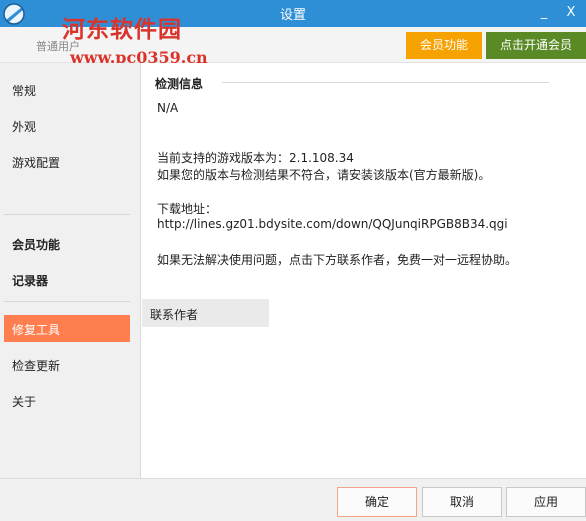 The width and height of the screenshot is (586, 521). What do you see at coordinates (544, 13) in the screenshot?
I see `minimize-button: _` at bounding box center [544, 13].